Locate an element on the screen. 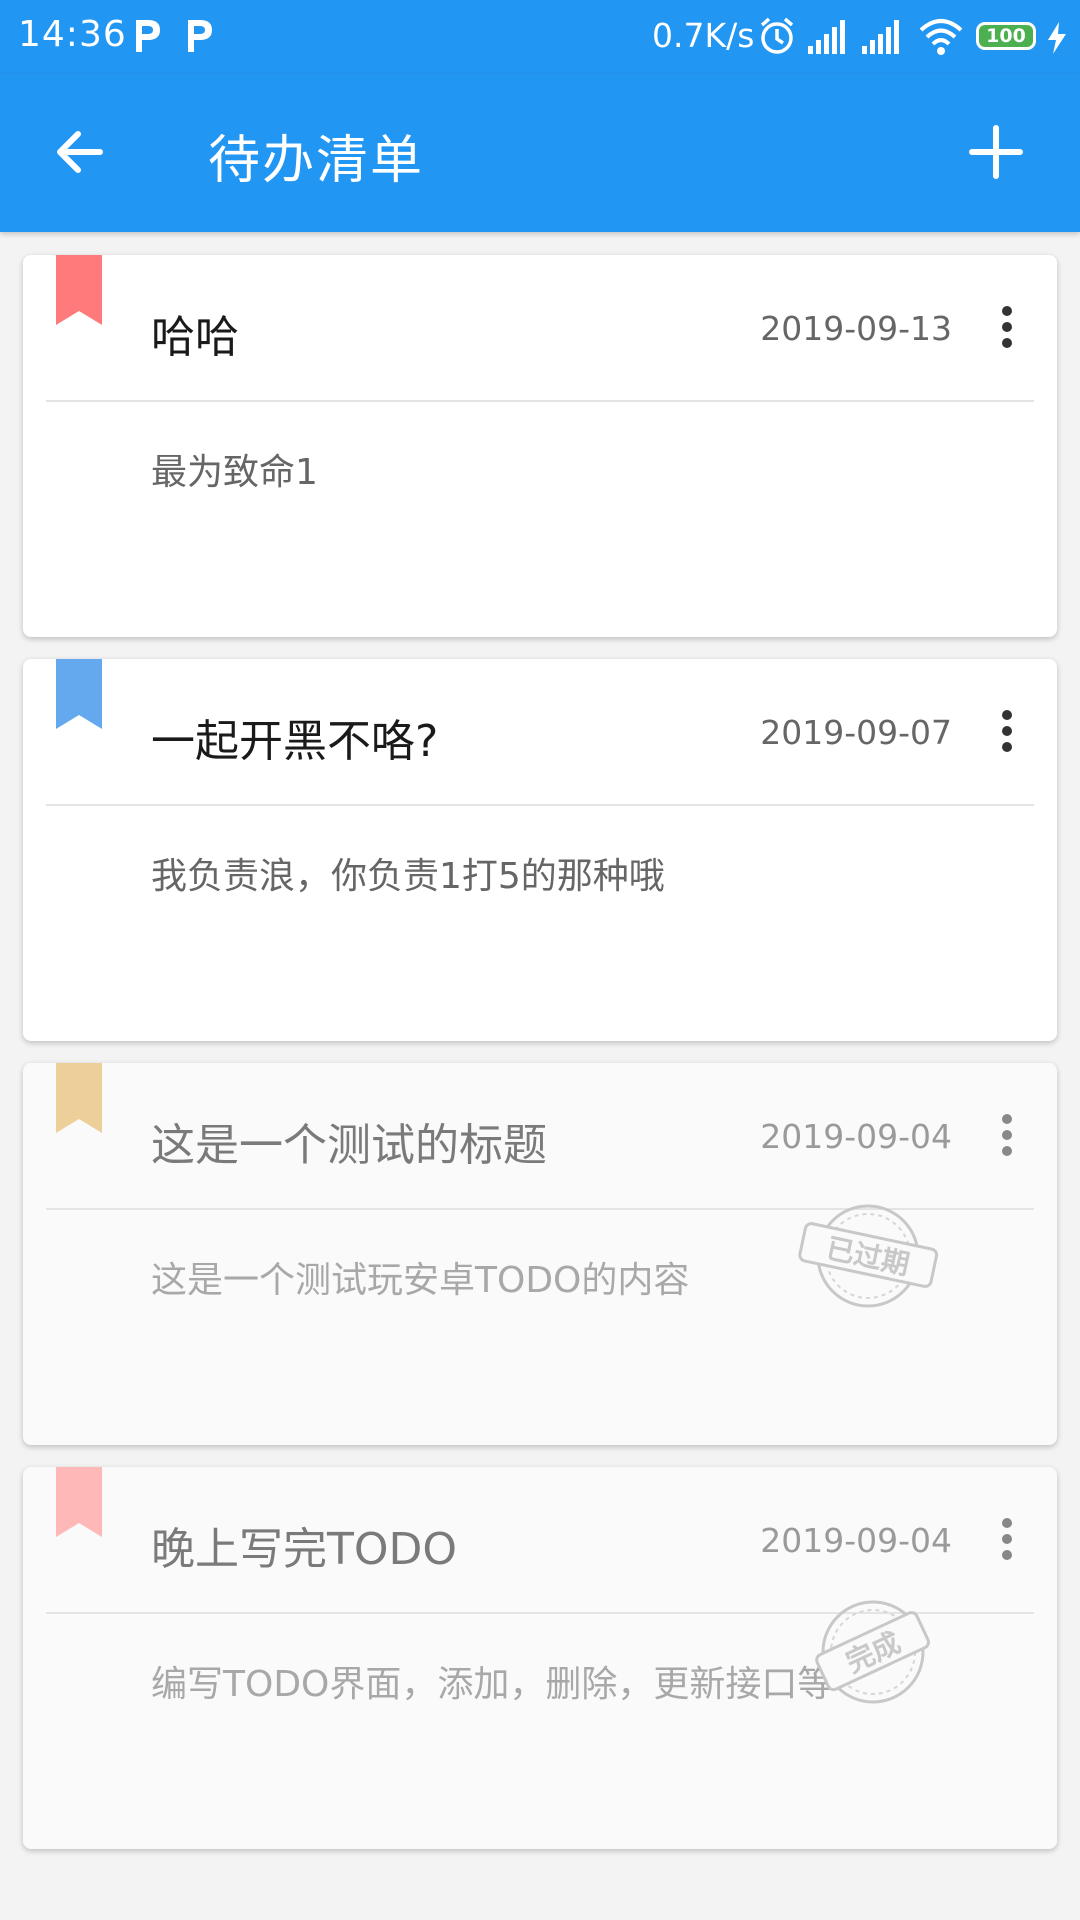  plus-icon is located at coordinates (996, 152).